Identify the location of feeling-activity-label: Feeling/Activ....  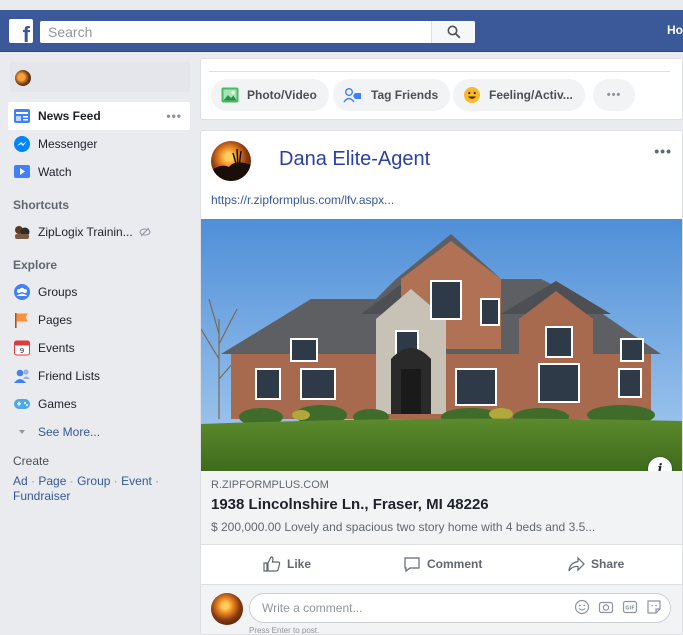
(531, 95).